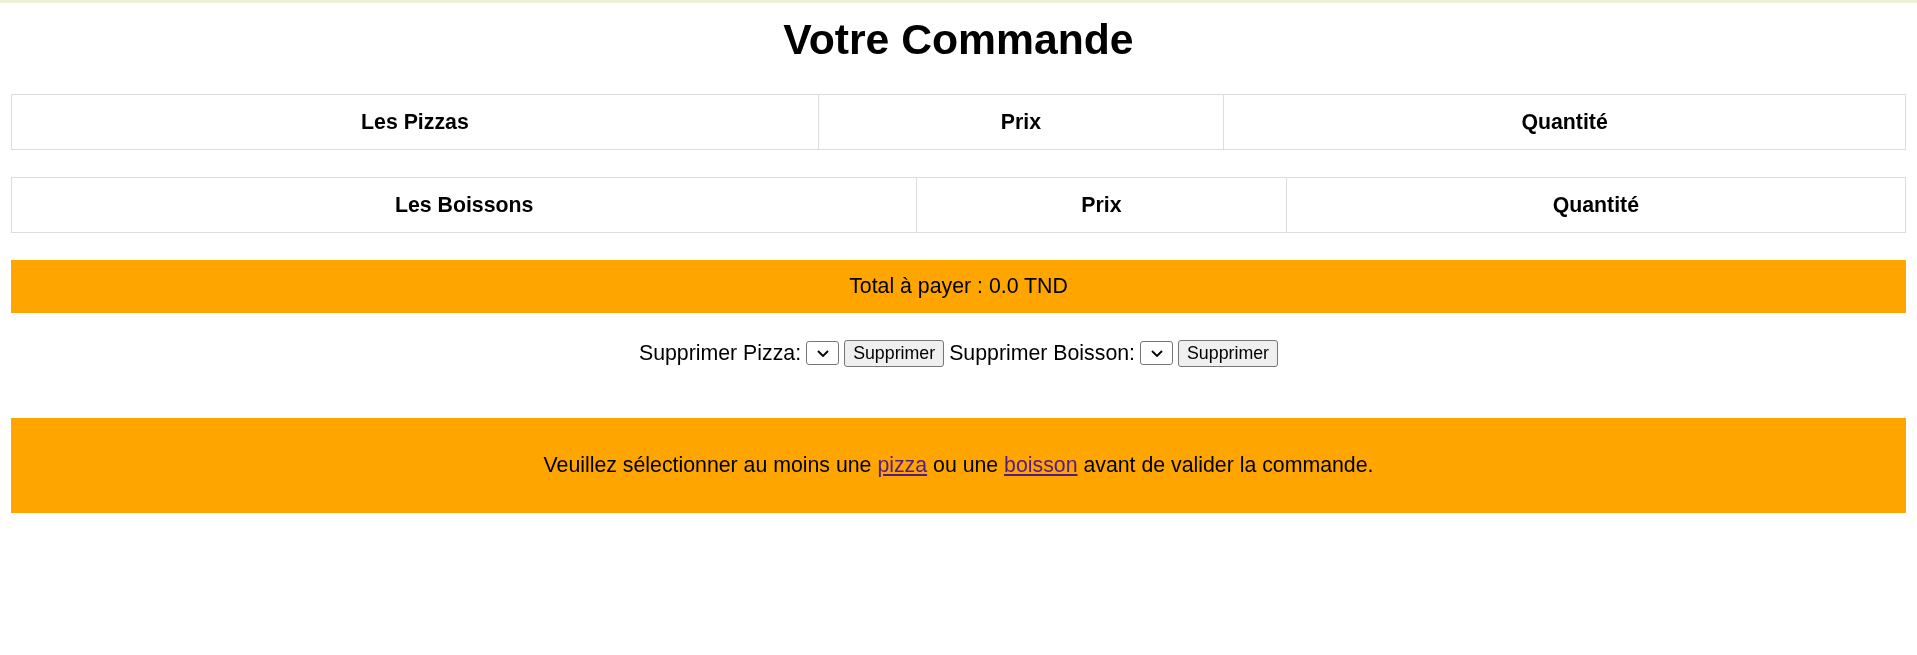 Image resolution: width=1917 pixels, height=655 pixels. I want to click on total-banner: Total à payer : 0.0 TND, so click(958, 286).